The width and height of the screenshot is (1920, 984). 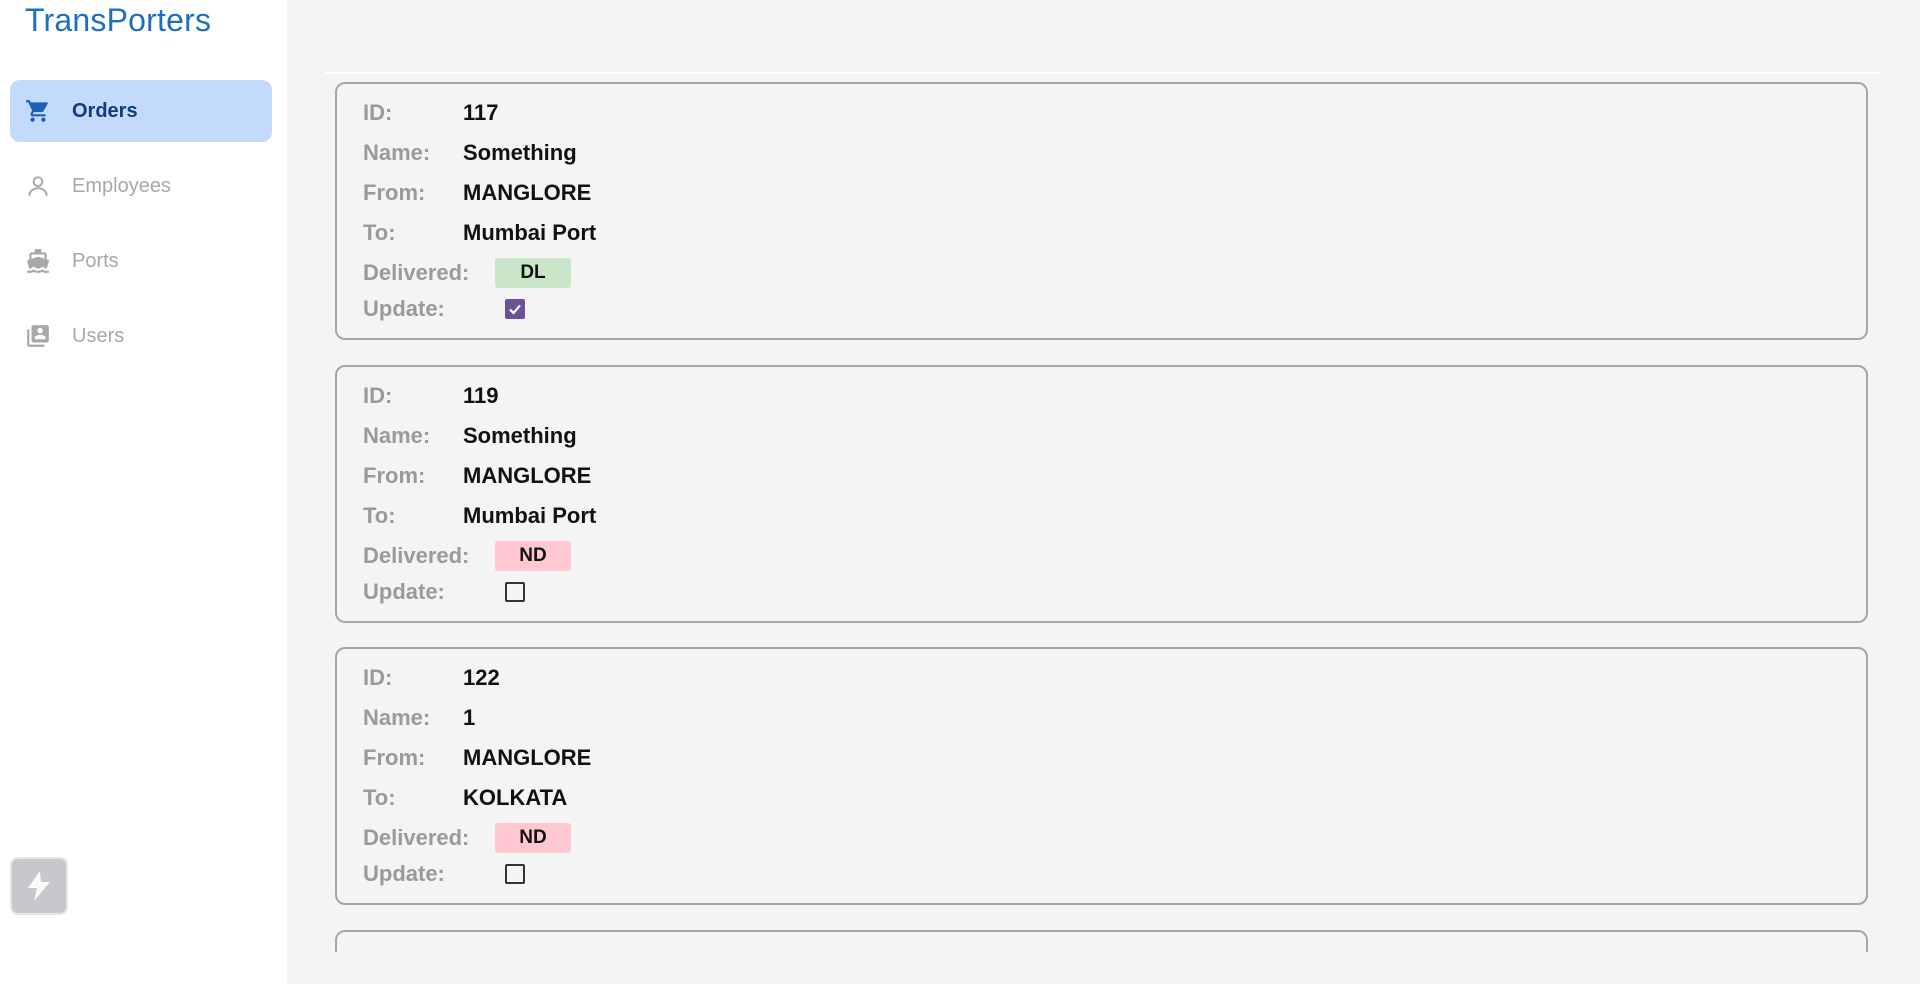 I want to click on check-icon, so click(x=515, y=309).